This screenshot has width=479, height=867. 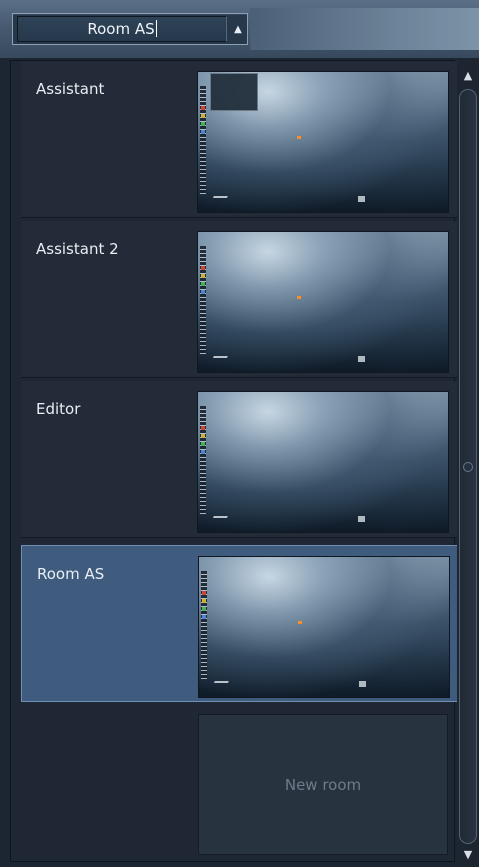 I want to click on room-label: Editor, so click(x=58, y=409).